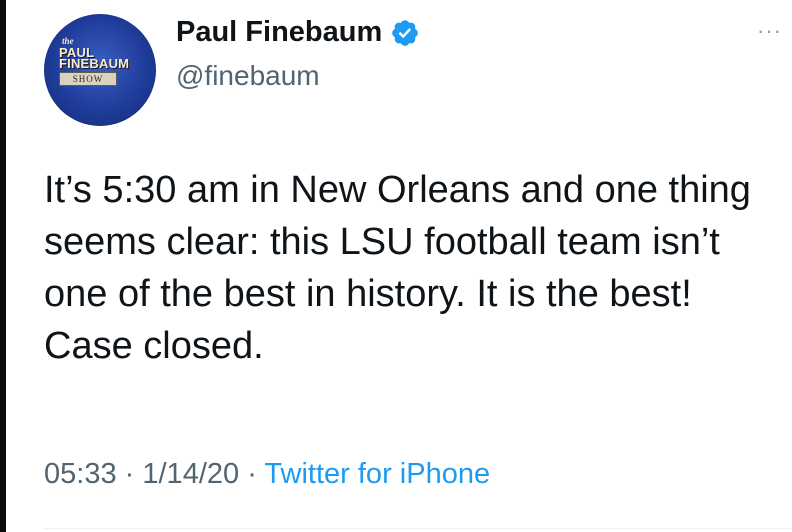 The height and width of the screenshot is (532, 792). What do you see at coordinates (377, 474) in the screenshot?
I see `tweet-source-link: Twitter for iPhone` at bounding box center [377, 474].